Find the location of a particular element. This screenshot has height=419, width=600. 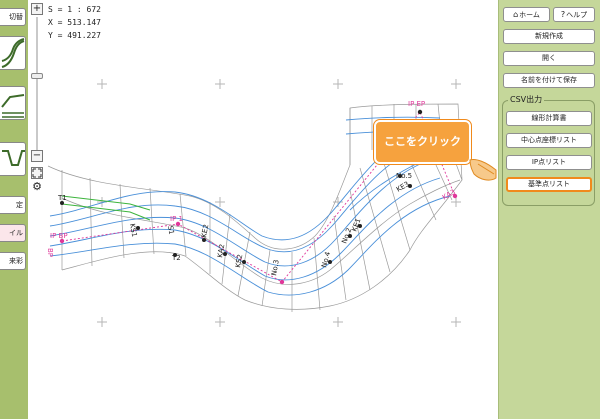

style-button: イル is located at coordinates (13, 233).